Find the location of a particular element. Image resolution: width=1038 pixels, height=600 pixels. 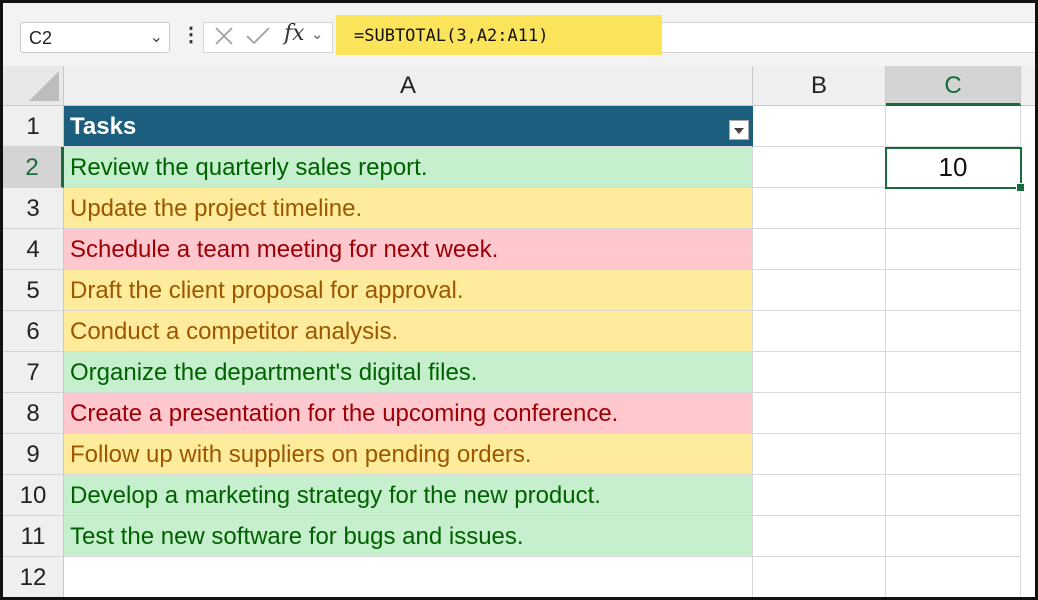

cell-c4 is located at coordinates (953, 249).